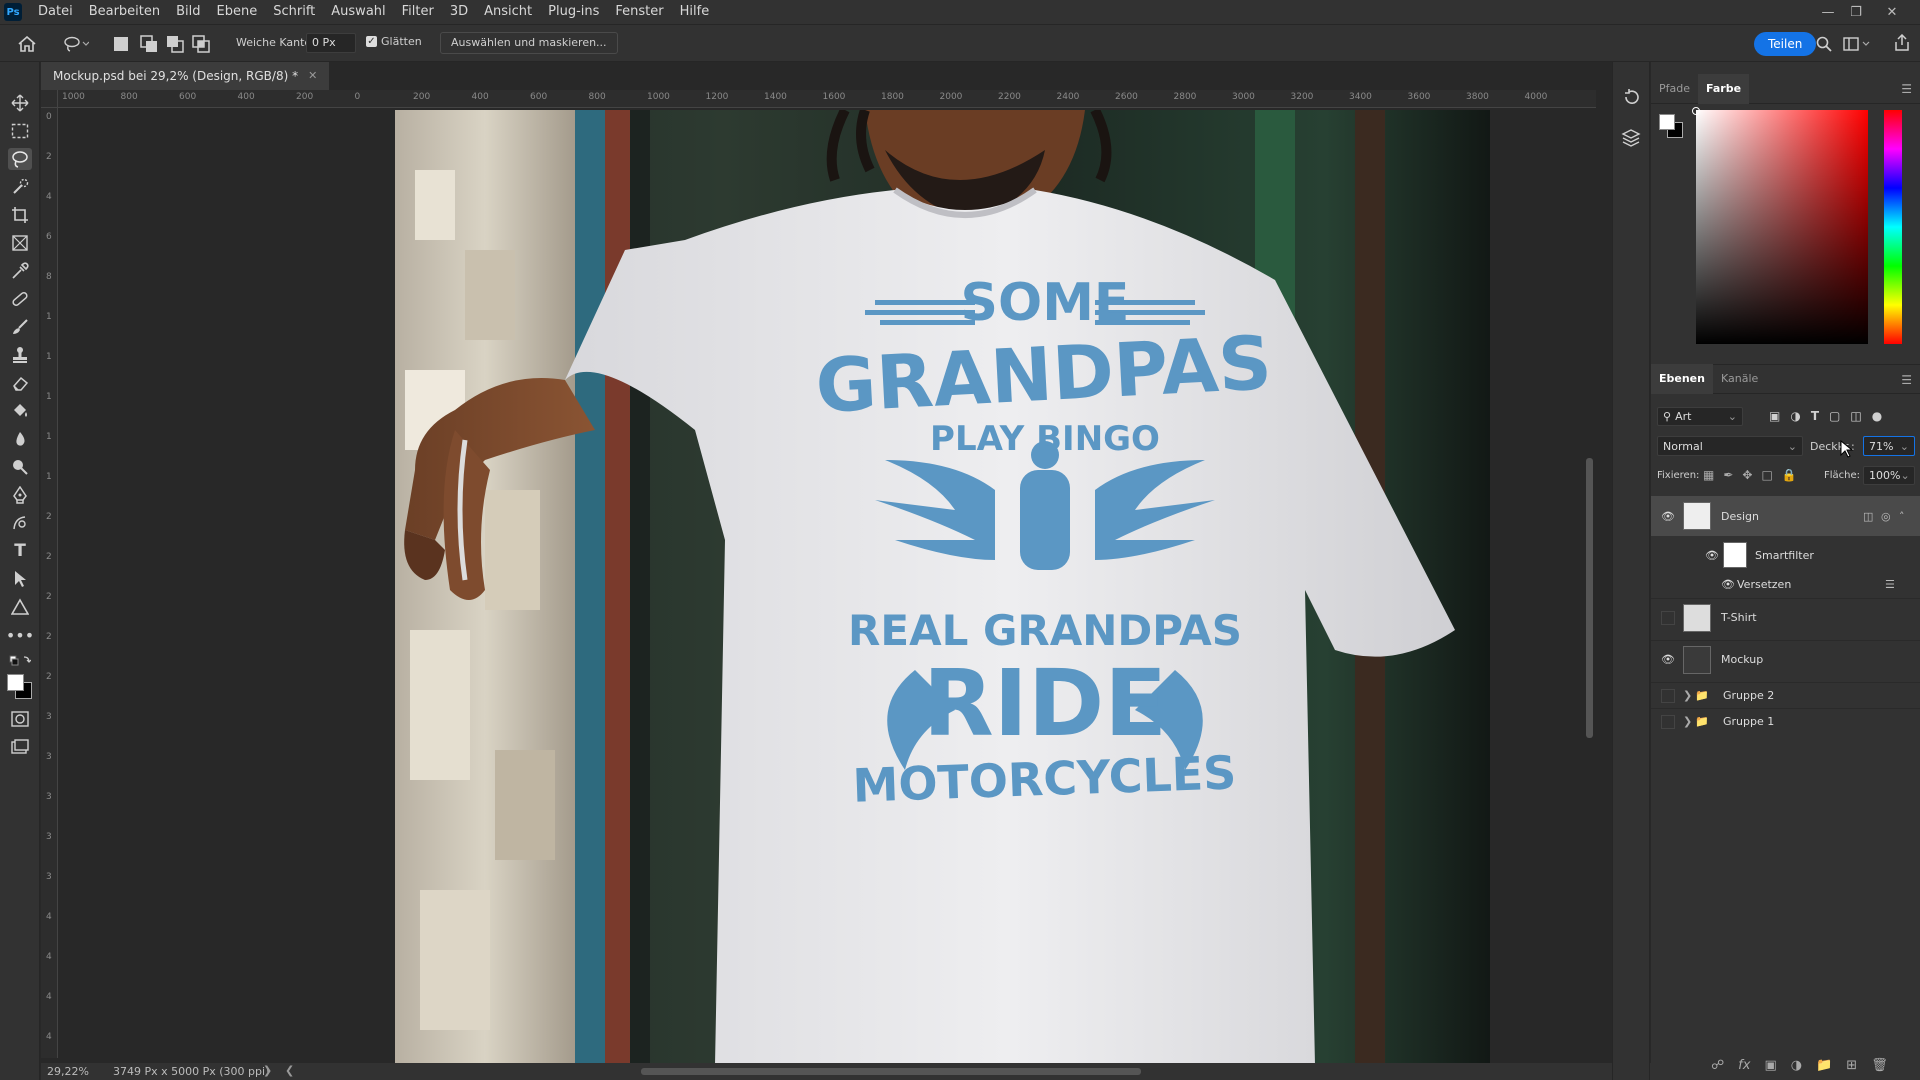 Image resolution: width=1920 pixels, height=1080 pixels. Describe the element at coordinates (695, 12) in the screenshot. I see `menu-hilfe: Hilfe` at that location.